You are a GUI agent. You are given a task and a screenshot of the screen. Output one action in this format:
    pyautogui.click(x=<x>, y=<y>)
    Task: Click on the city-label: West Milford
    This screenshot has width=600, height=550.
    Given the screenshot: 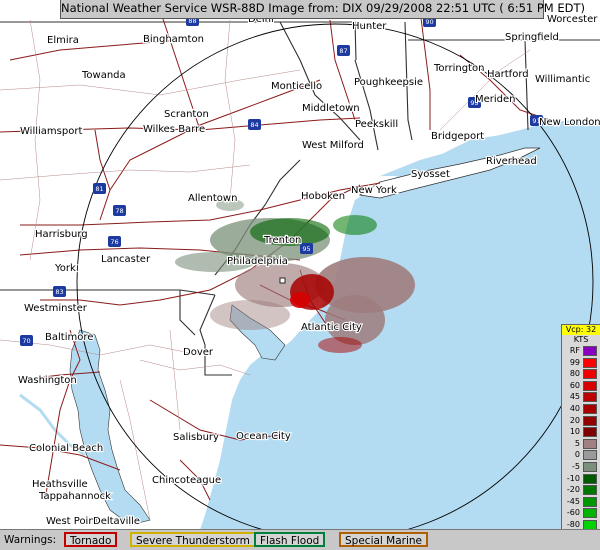 What is the action you would take?
    pyautogui.click(x=333, y=145)
    